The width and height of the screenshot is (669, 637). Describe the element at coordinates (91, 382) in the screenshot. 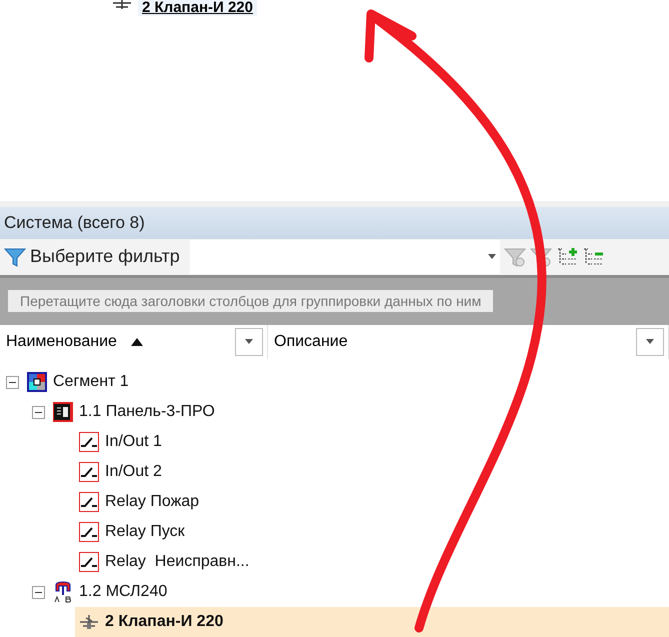

I see `node-label: Сегмент 1` at that location.